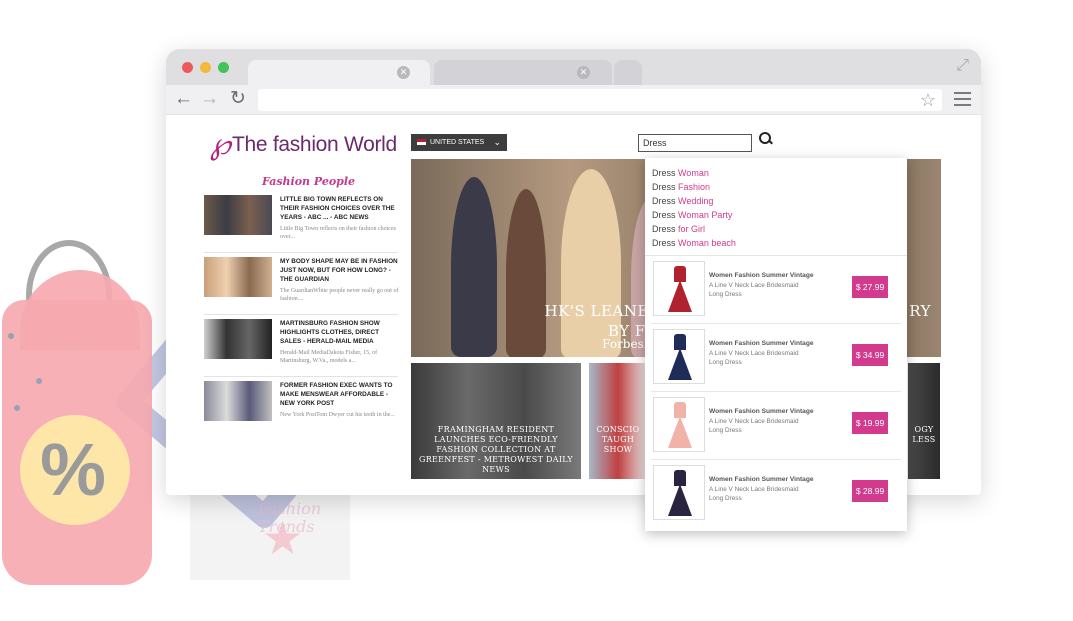 The width and height of the screenshot is (1073, 621). I want to click on address-bar: ☆, so click(600, 100).